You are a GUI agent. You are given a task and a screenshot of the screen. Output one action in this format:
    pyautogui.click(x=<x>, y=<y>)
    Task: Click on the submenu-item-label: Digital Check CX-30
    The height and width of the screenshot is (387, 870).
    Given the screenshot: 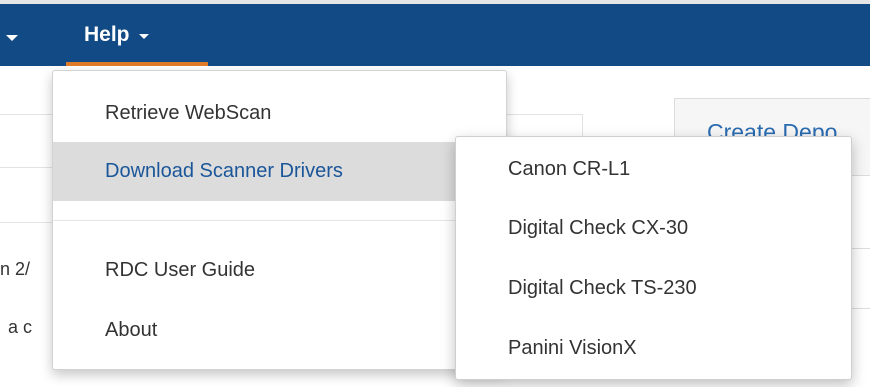 What is the action you would take?
    pyautogui.click(x=598, y=227)
    